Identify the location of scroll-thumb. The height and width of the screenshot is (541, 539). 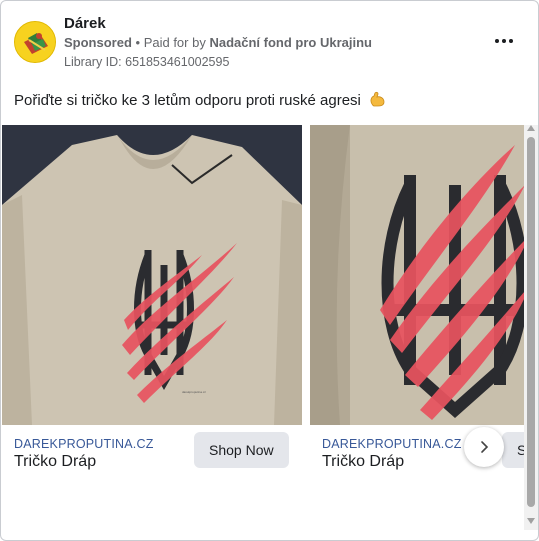
(531, 322).